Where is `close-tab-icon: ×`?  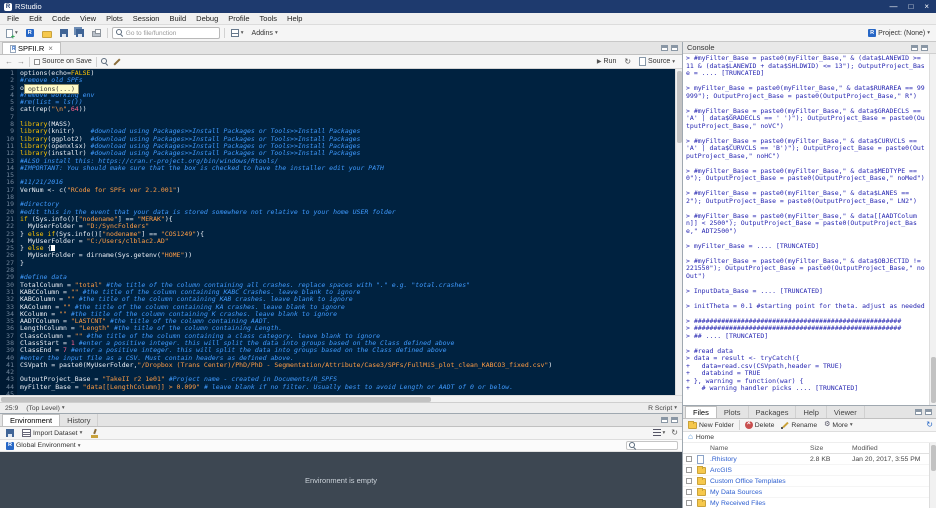
close-tab-icon: × is located at coordinates (50, 48).